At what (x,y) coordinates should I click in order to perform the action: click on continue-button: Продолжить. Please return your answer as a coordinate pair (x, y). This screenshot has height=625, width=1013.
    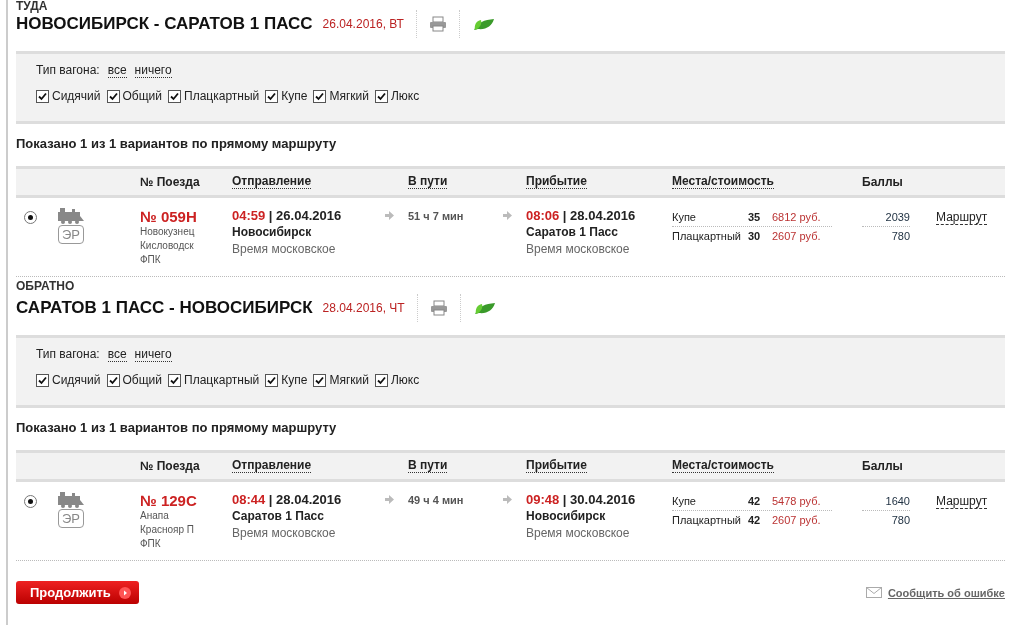
    Looking at the image, I should click on (77, 592).